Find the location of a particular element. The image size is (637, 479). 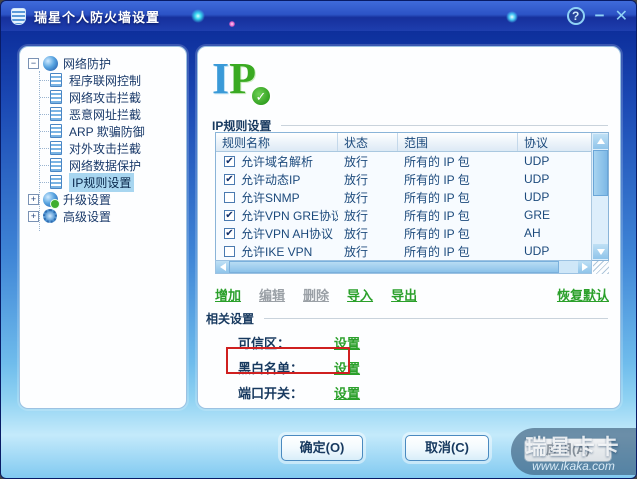

minimize-button: − is located at coordinates (600, 15).